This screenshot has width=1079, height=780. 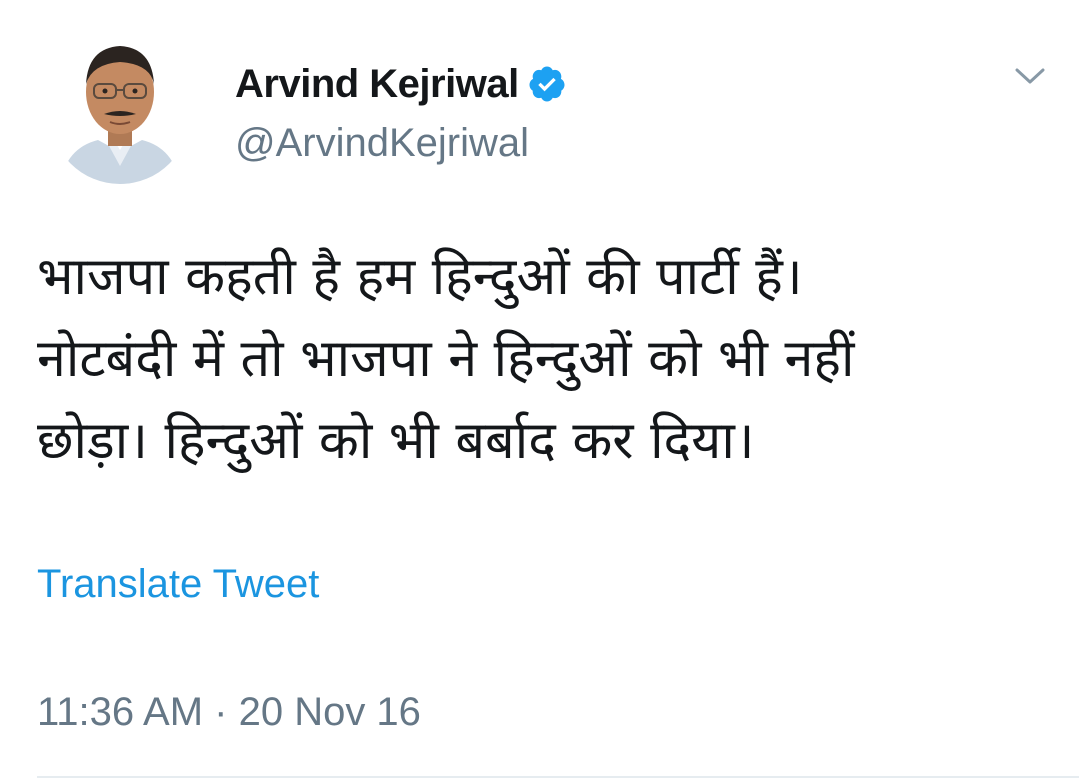 What do you see at coordinates (229, 712) in the screenshot?
I see `tweet-timestamp: 11:36 AM · 20 Nov 16` at bounding box center [229, 712].